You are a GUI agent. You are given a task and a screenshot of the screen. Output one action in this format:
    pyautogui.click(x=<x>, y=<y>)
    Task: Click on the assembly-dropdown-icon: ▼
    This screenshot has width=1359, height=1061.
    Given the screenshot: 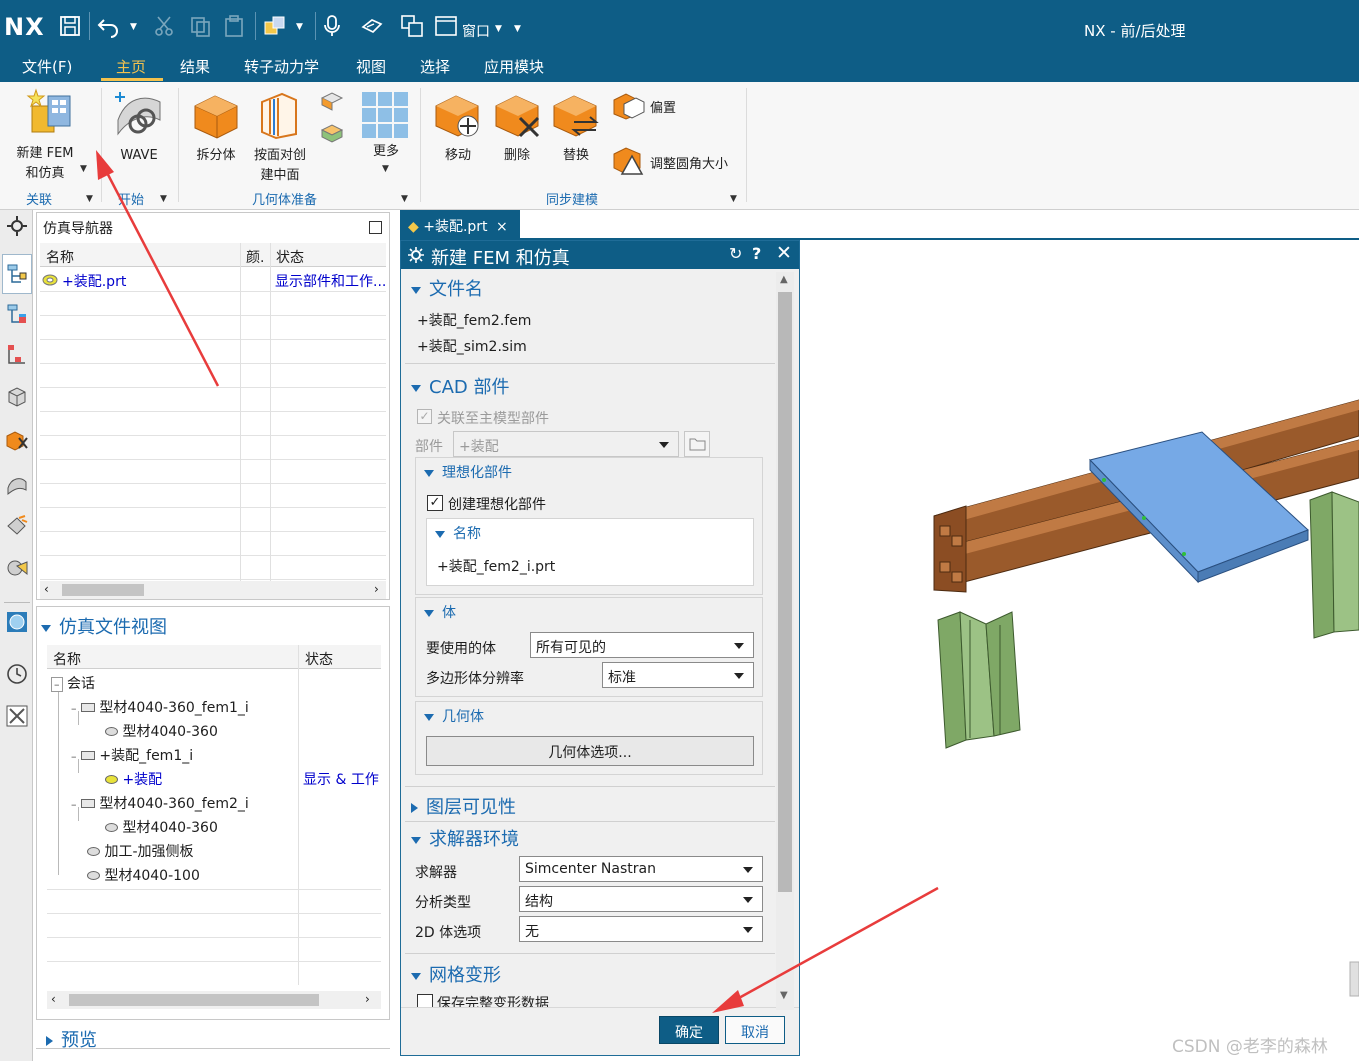 What is the action you would take?
    pyautogui.click(x=299, y=27)
    